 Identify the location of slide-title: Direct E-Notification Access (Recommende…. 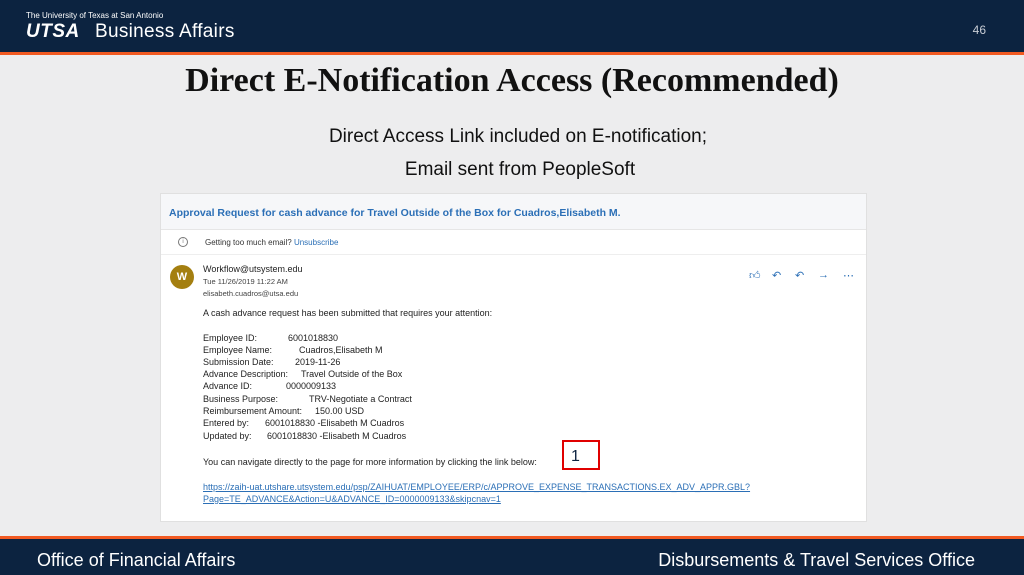
(512, 80).